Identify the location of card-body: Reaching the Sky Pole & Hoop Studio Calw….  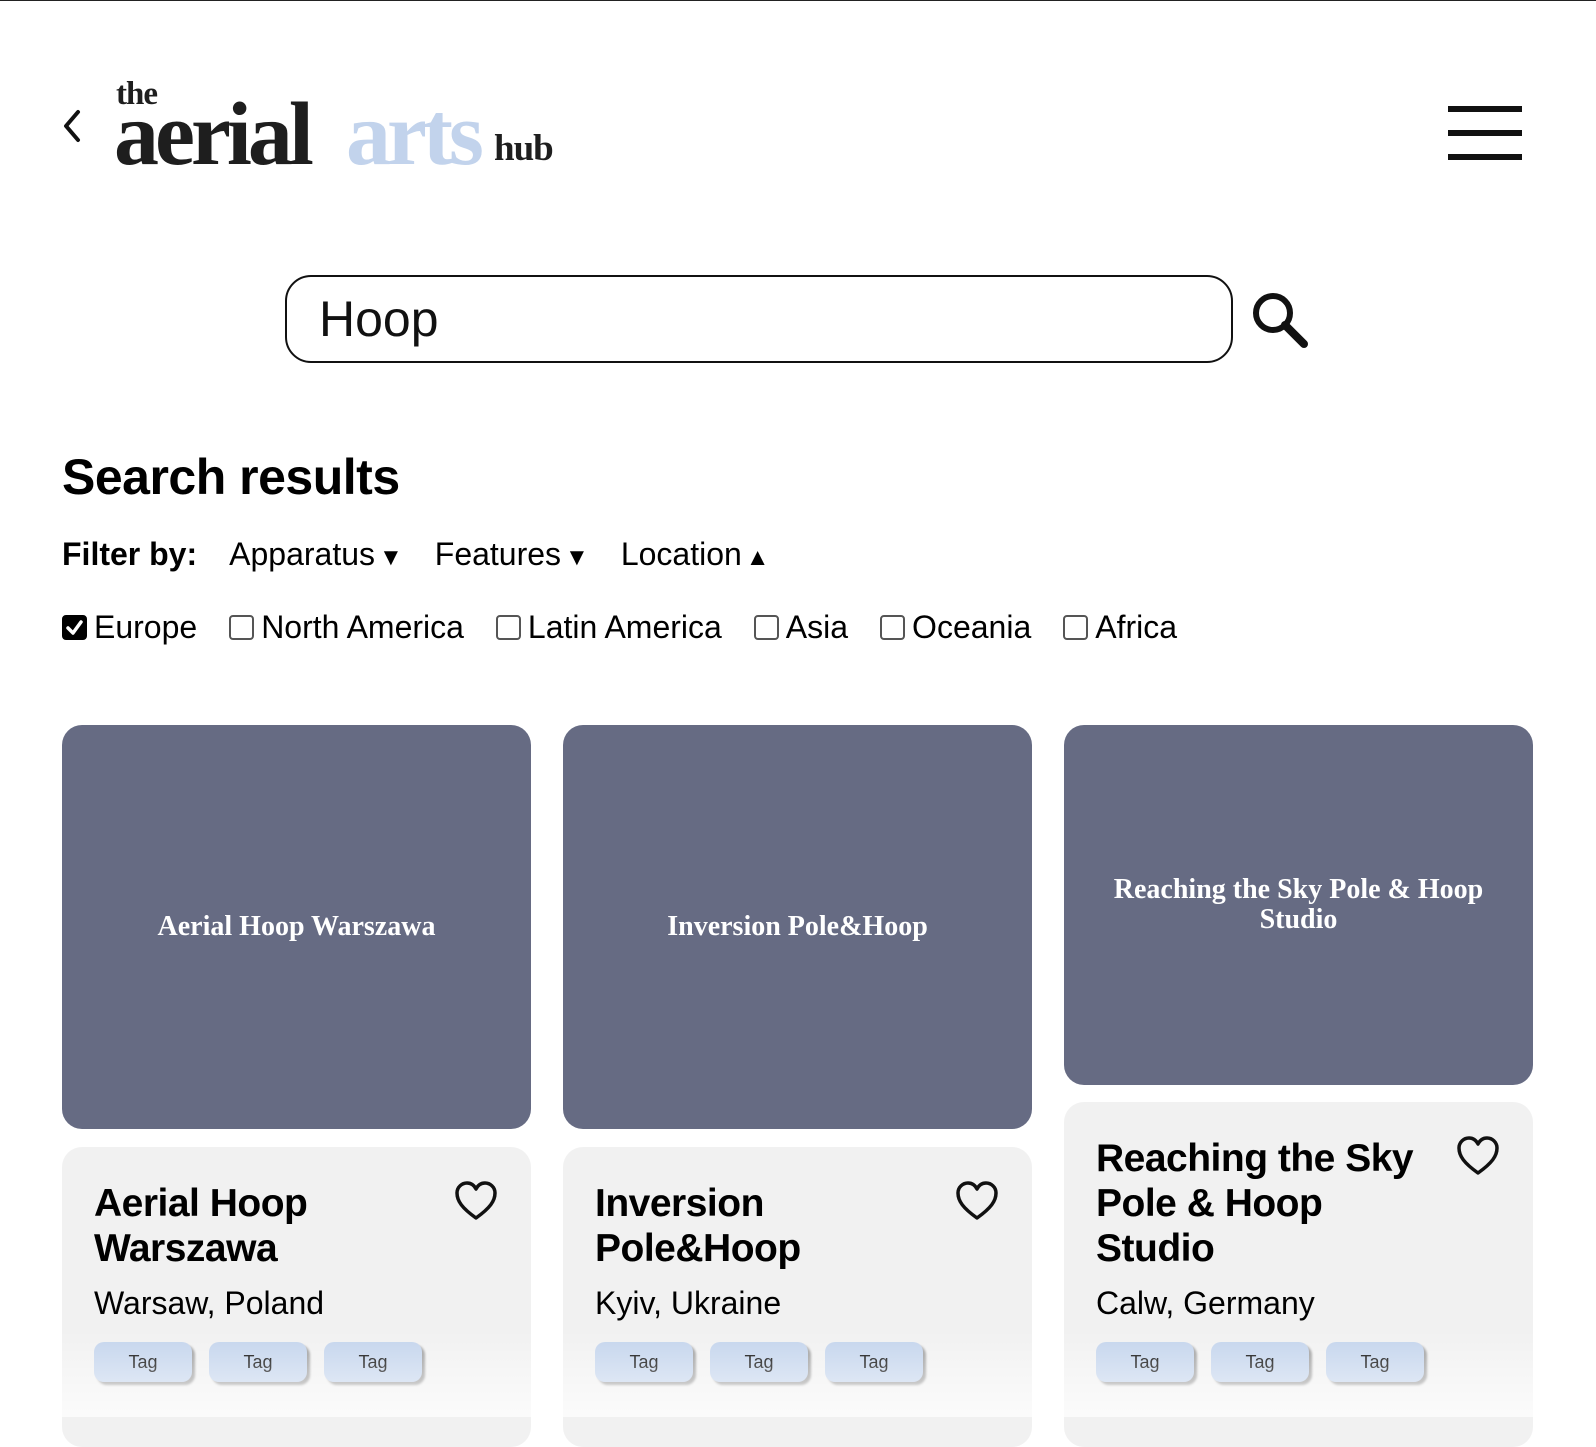
(1298, 1274).